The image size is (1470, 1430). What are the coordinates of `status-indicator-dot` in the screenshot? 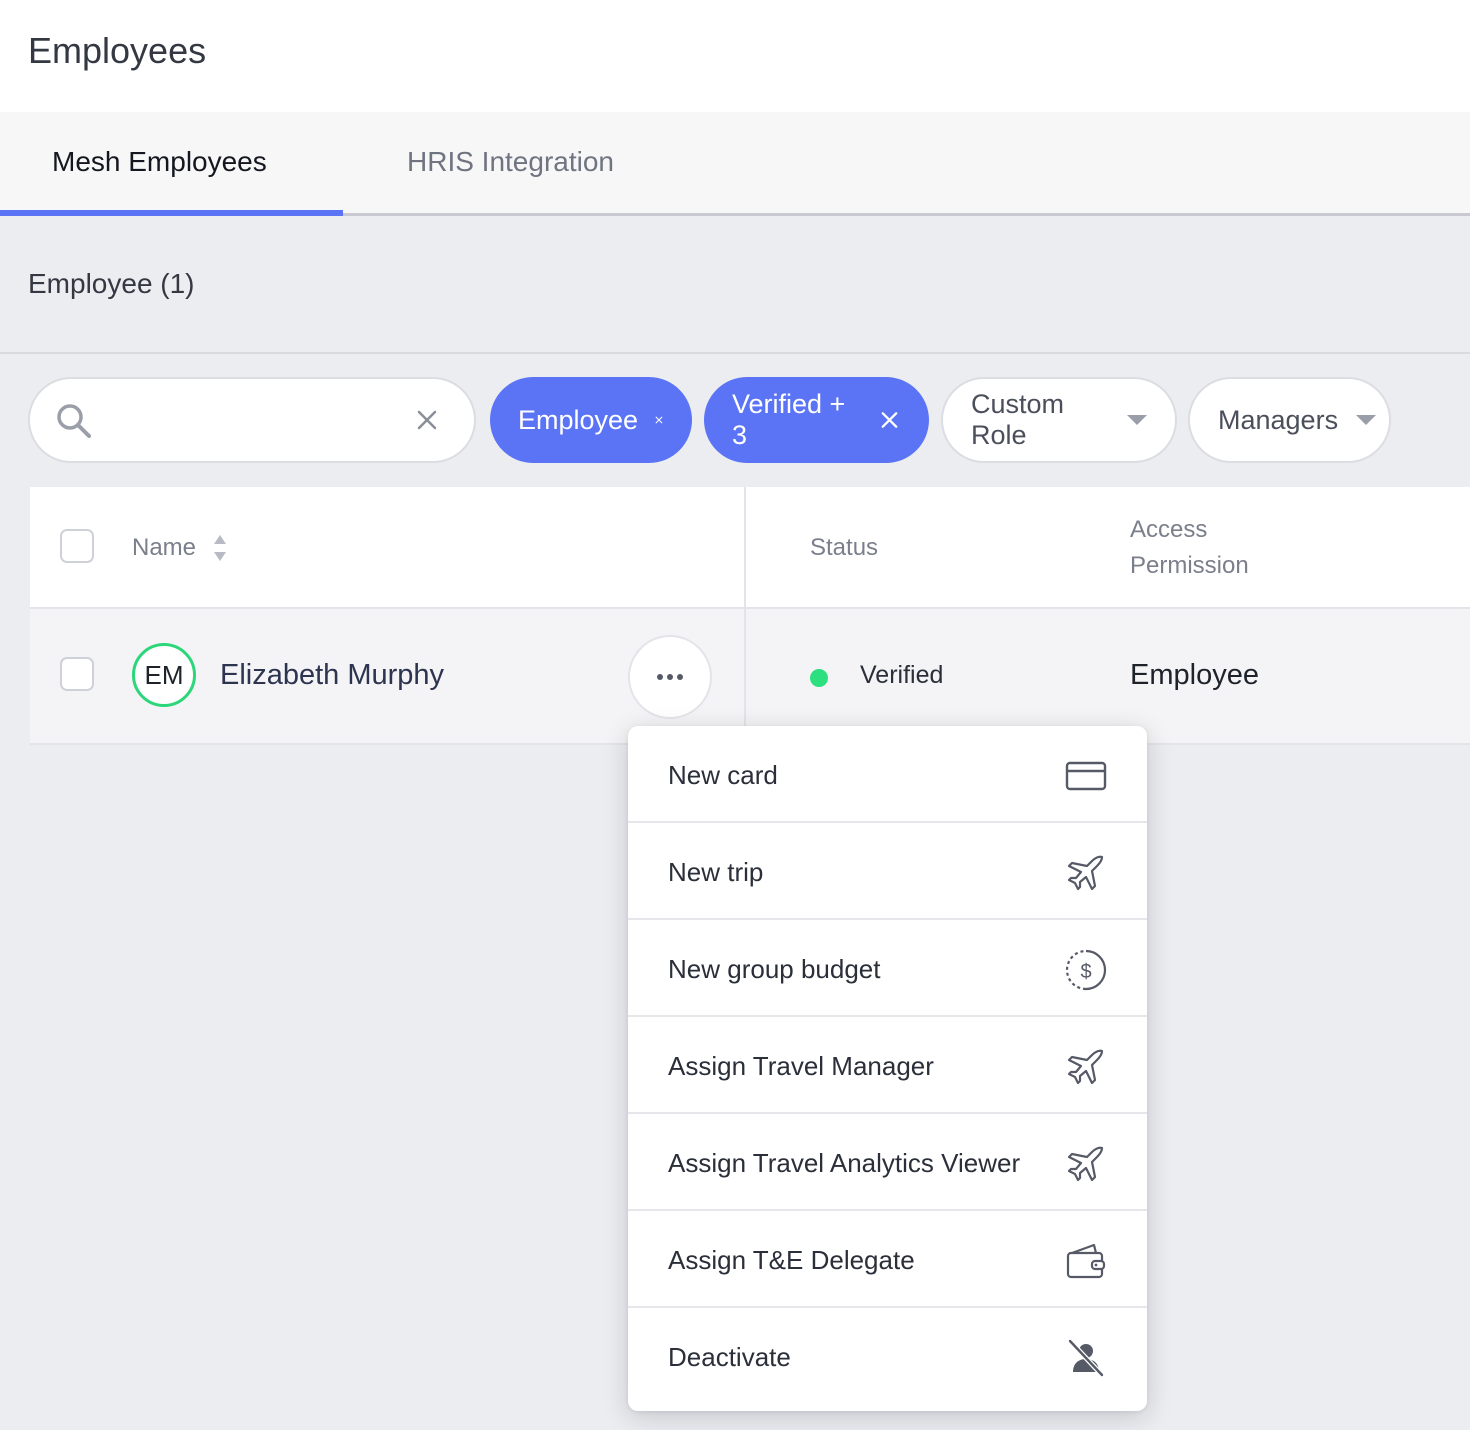 It's located at (819, 678).